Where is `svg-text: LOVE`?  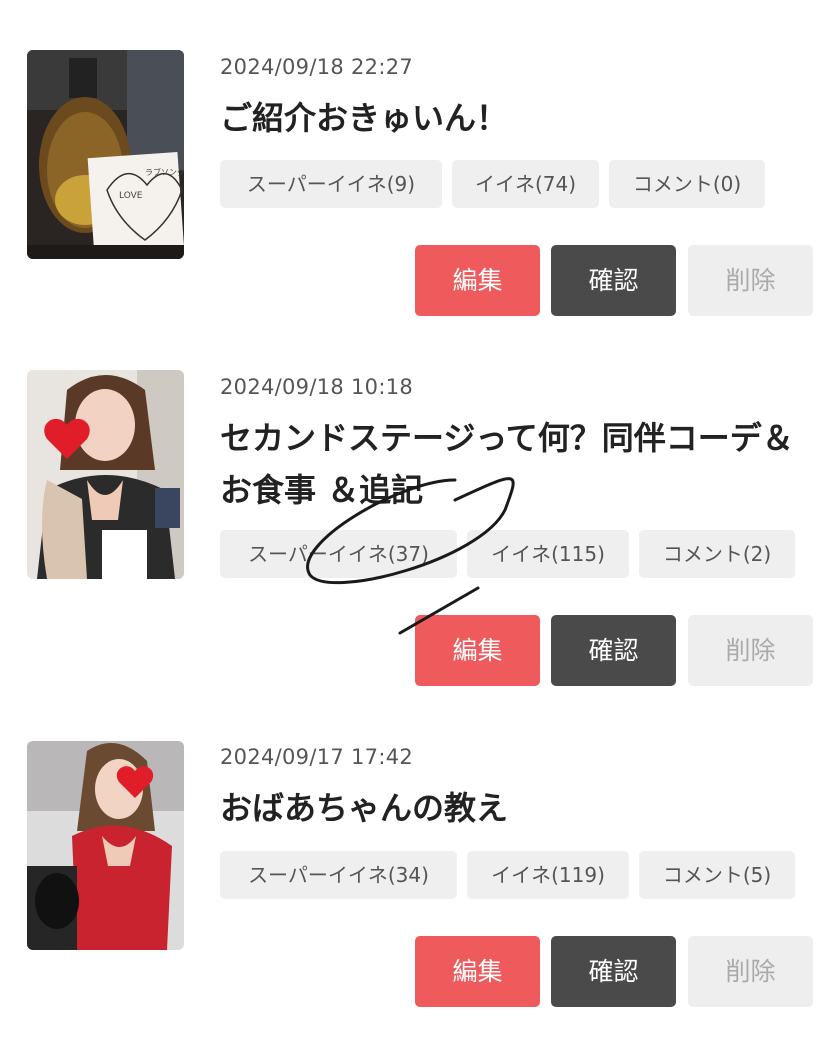
svg-text: LOVE is located at coordinates (131, 196).